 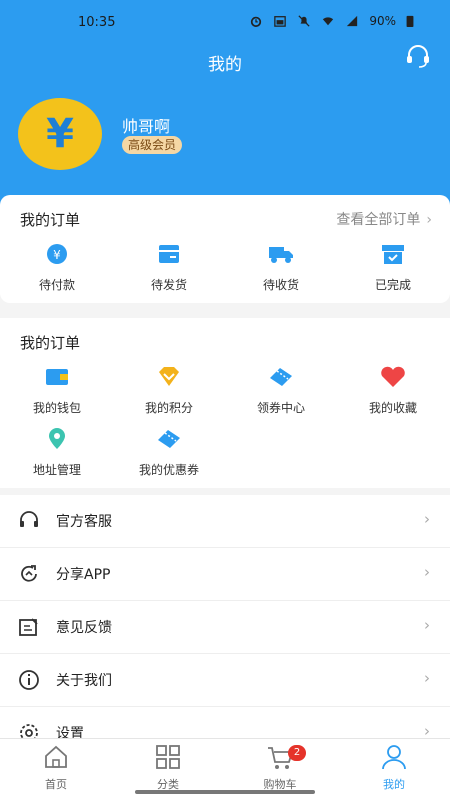 What do you see at coordinates (168, 285) in the screenshot?
I see `order-status-label: 待发货` at bounding box center [168, 285].